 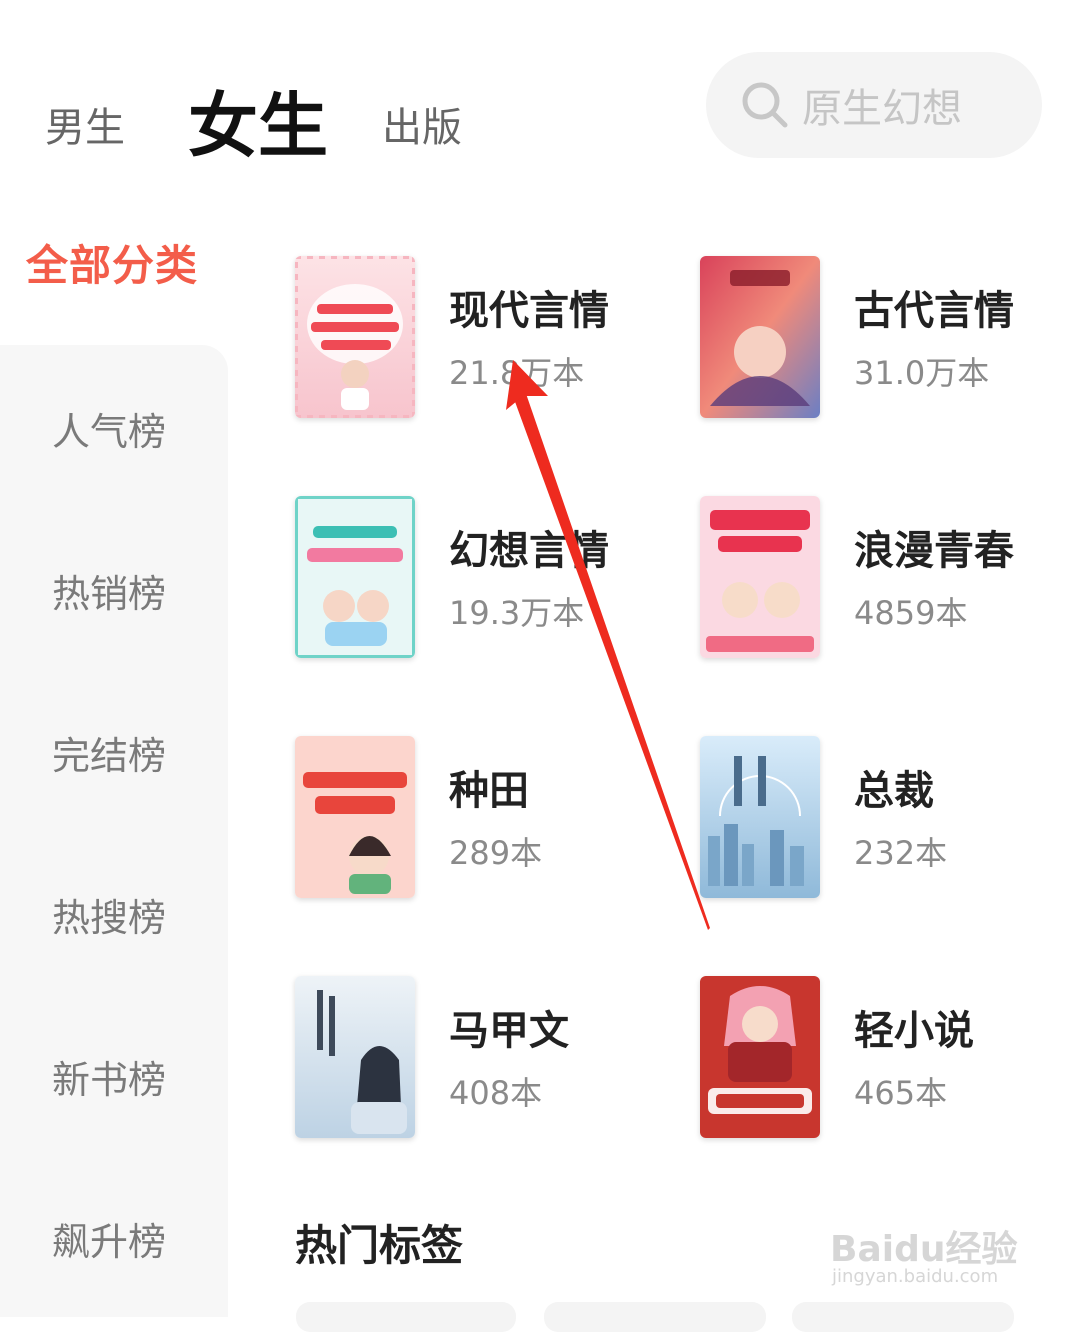 I want to click on watermark-sub-text: jingyan.baidu.com, so click(x=915, y=1276).